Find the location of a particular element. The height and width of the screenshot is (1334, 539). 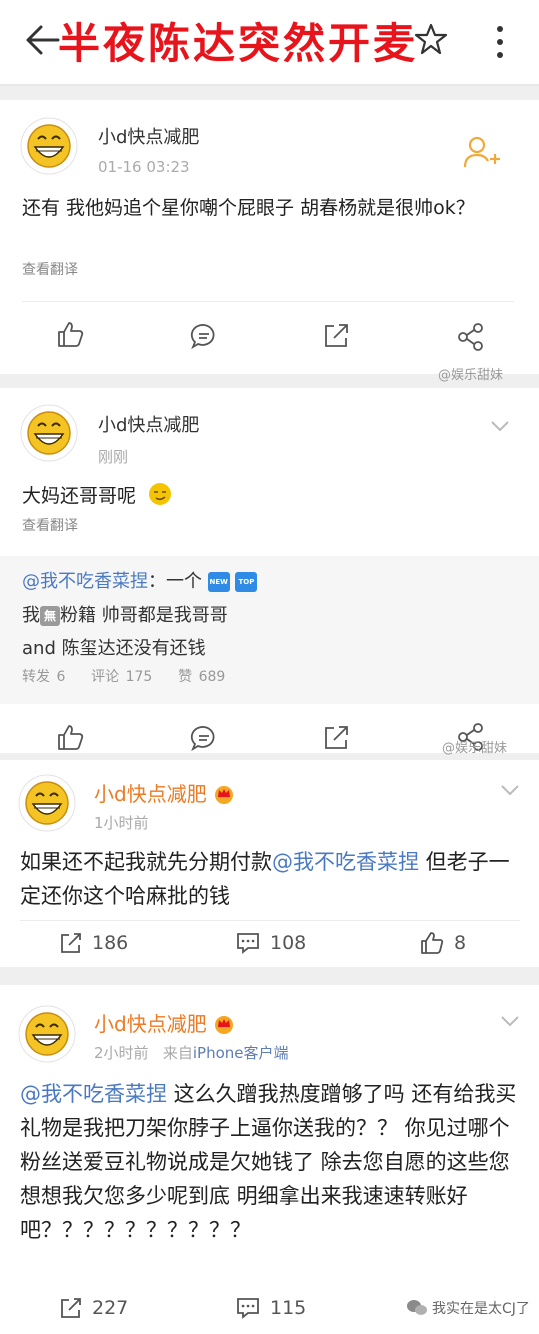

follow-user-icon is located at coordinates (482, 152).